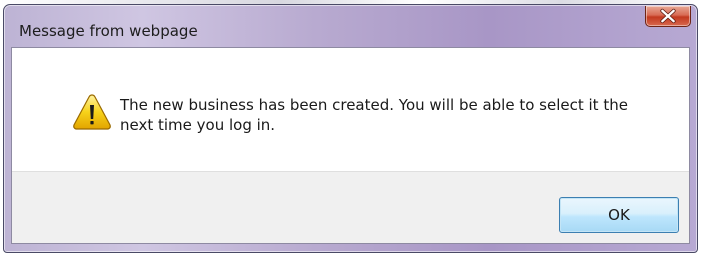 This screenshot has width=701, height=259. Describe the element at coordinates (619, 215) in the screenshot. I see `ok-button: OK` at that location.